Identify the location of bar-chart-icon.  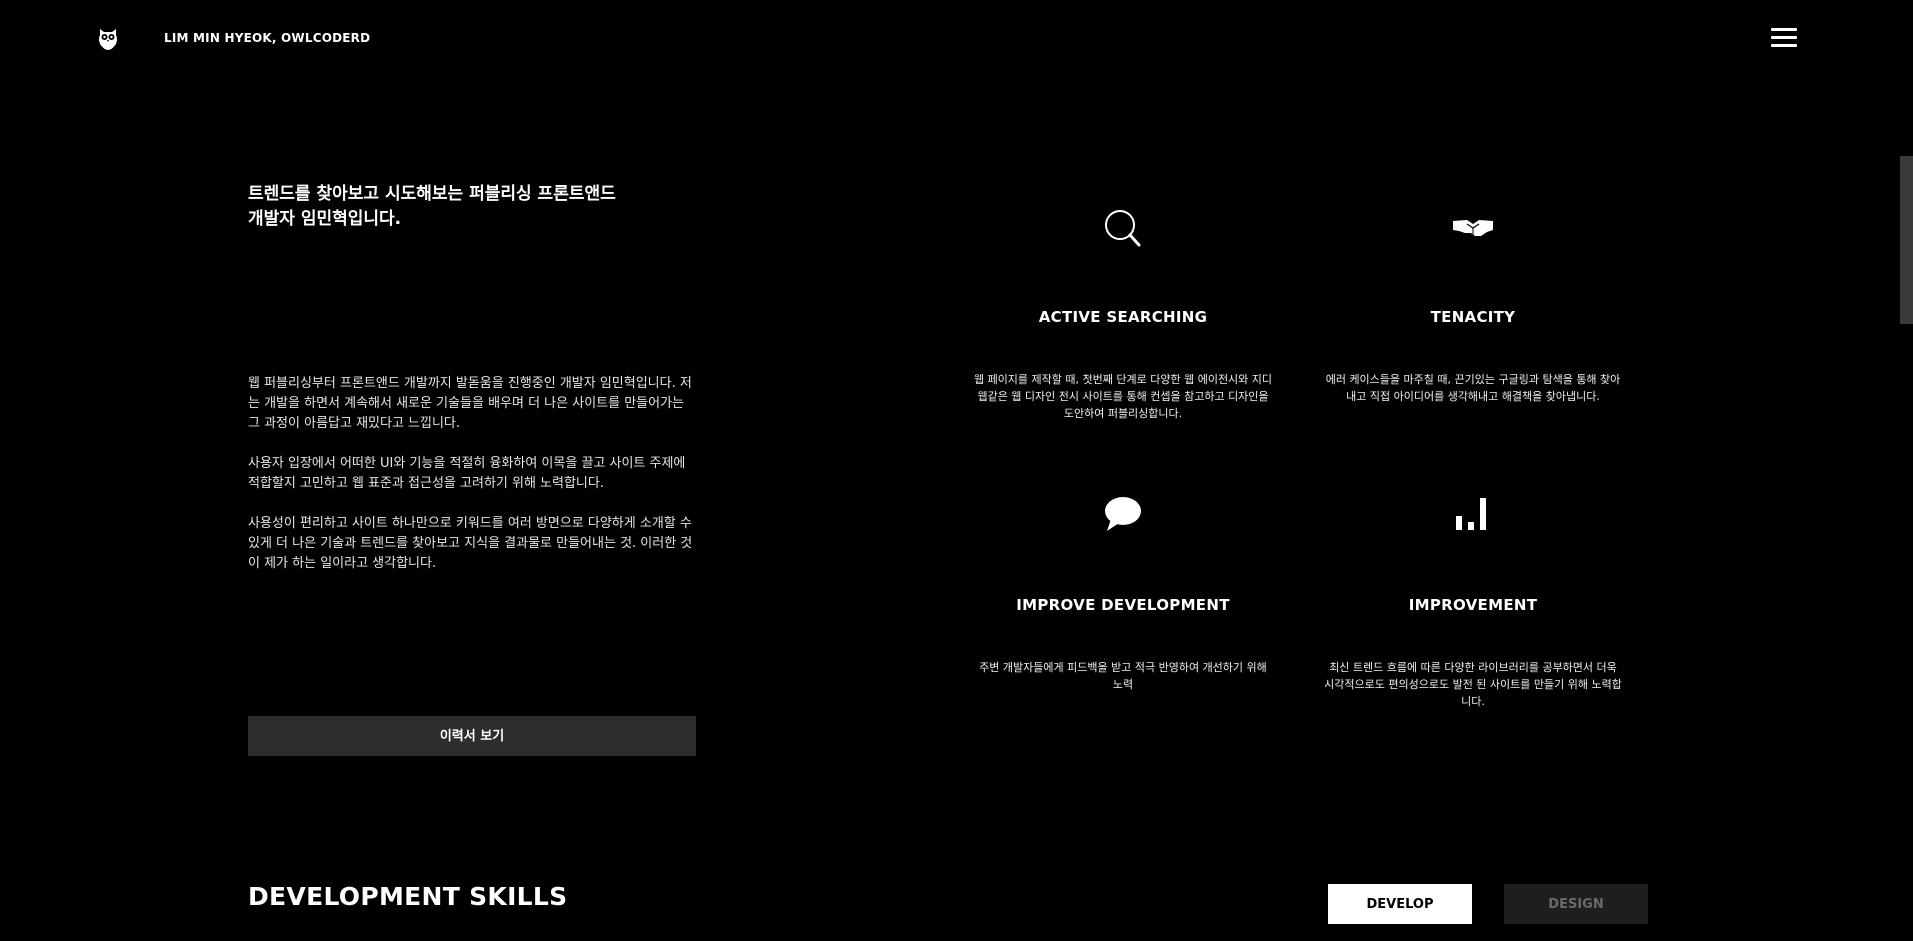
(1471, 514).